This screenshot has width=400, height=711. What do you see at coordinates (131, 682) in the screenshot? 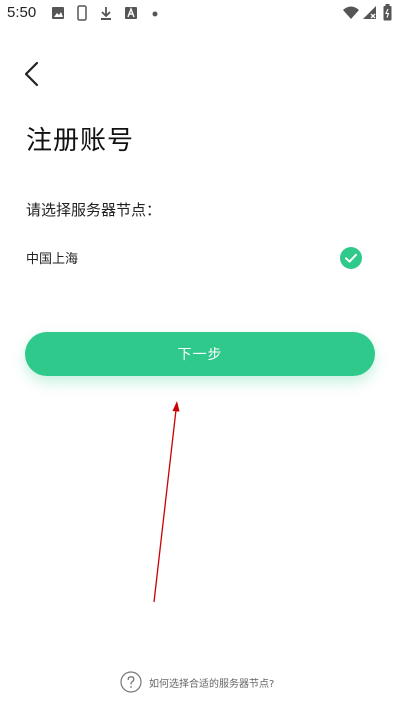
I see `question-circle-icon` at bounding box center [131, 682].